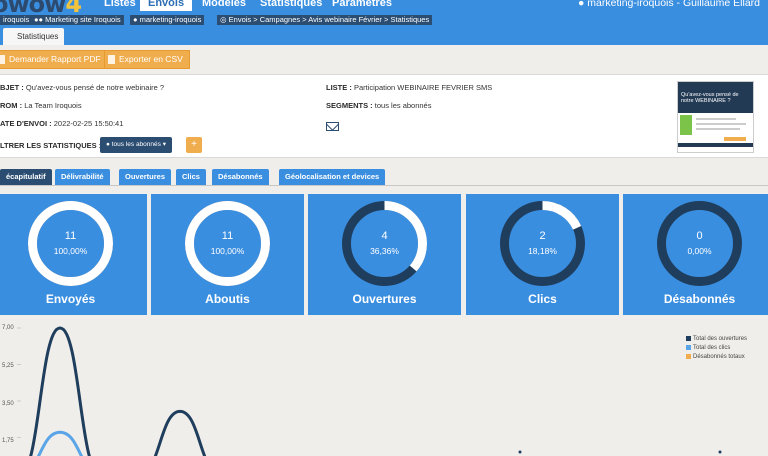  Describe the element at coordinates (118, 391) in the screenshot. I see `series-line-total-des-ouvertures` at that location.